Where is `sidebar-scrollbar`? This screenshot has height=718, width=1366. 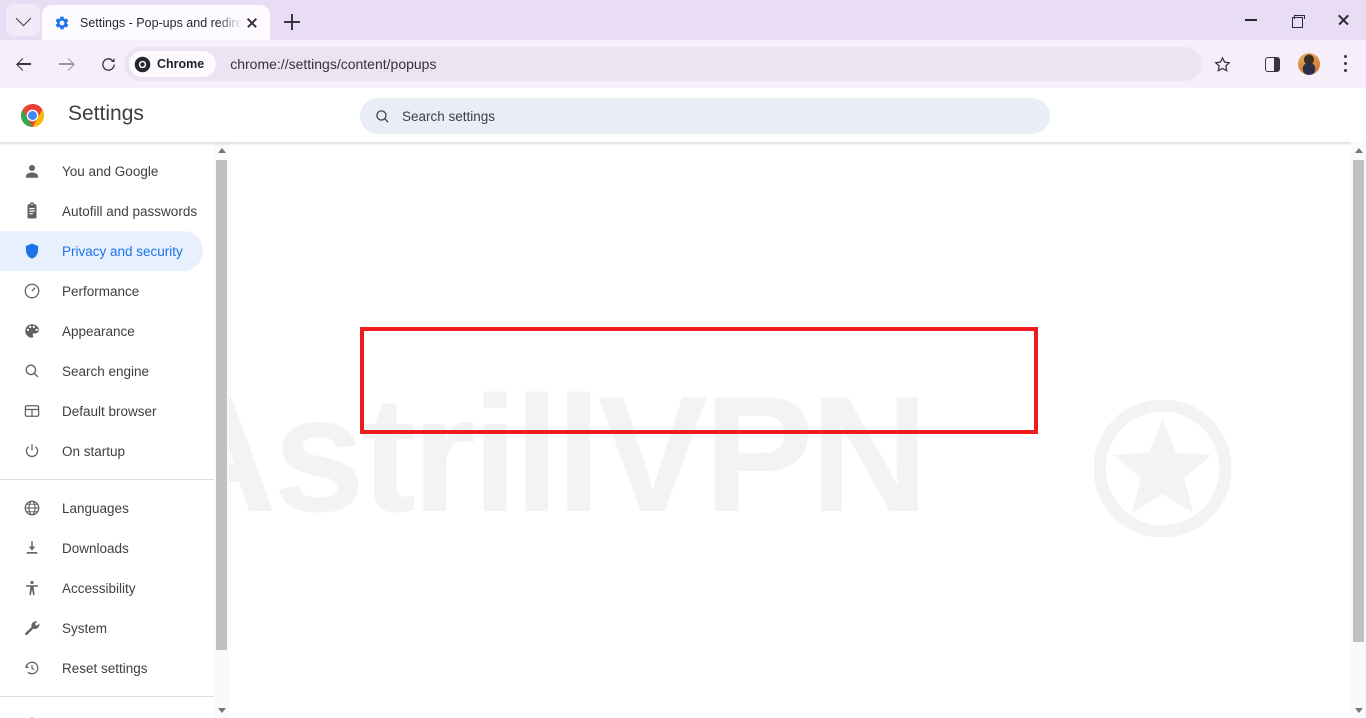
sidebar-scrollbar is located at coordinates (221, 430).